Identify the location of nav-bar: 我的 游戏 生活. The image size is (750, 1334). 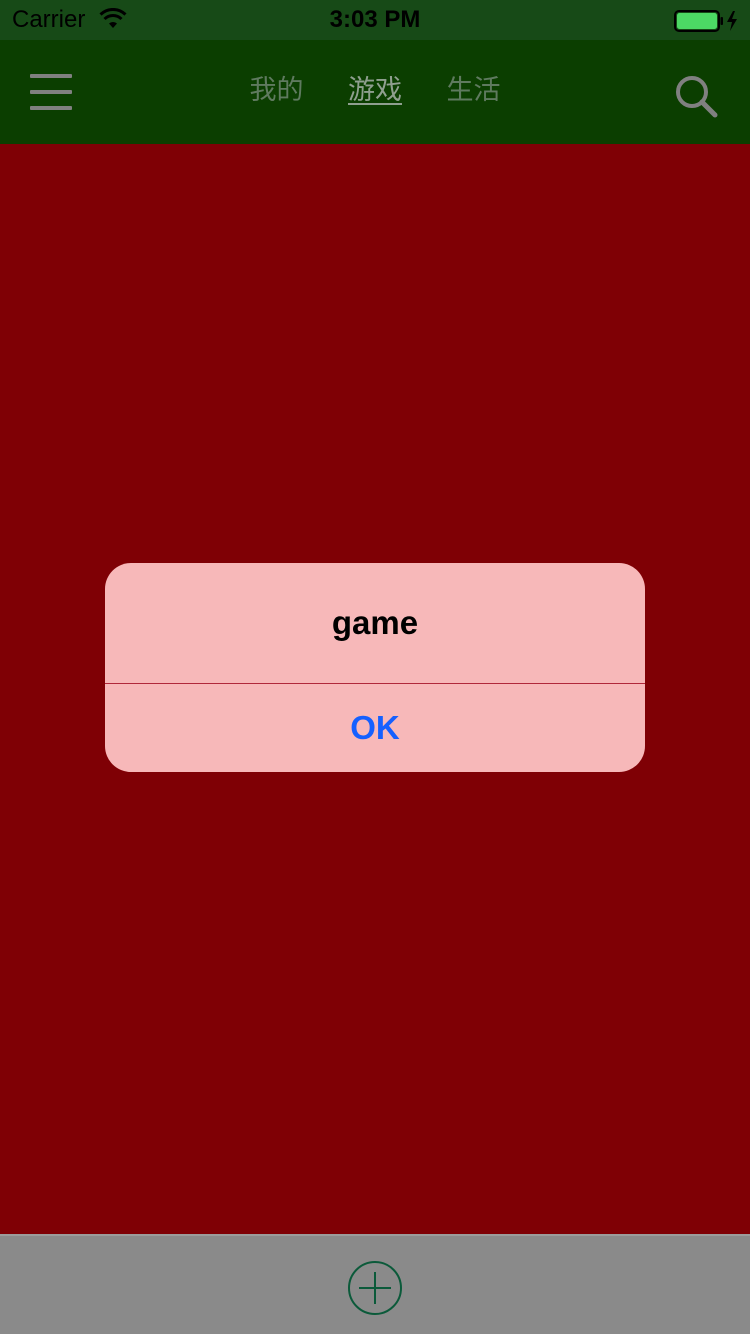
(375, 92).